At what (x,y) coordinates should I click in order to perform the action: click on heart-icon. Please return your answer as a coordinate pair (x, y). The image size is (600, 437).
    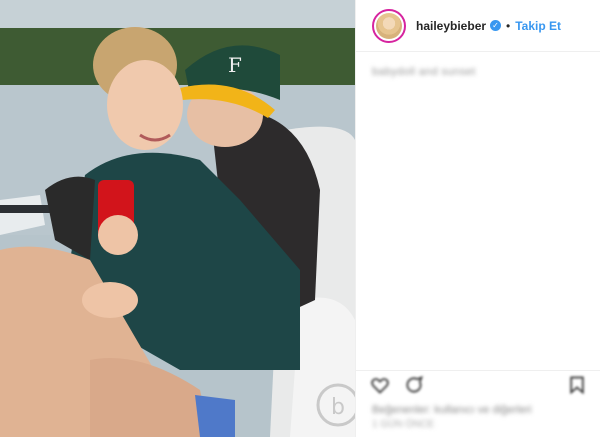
    Looking at the image, I should click on (380, 385).